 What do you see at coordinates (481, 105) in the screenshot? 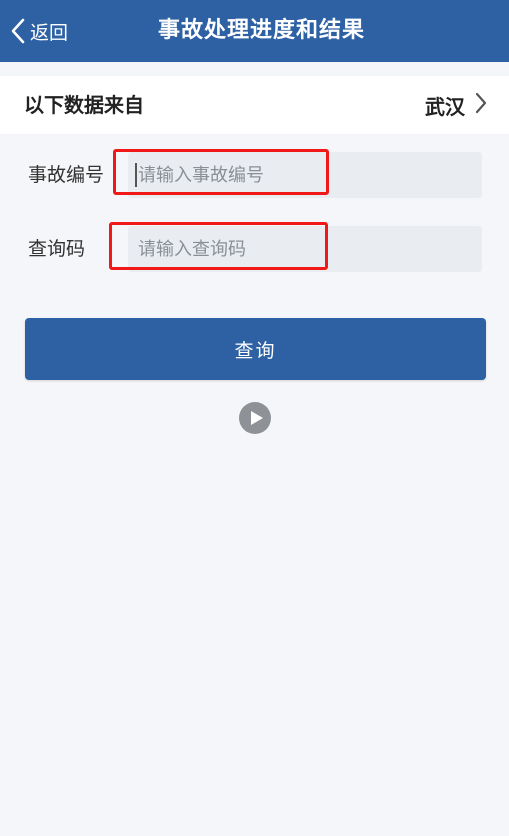
I see `chevron-right-icon` at bounding box center [481, 105].